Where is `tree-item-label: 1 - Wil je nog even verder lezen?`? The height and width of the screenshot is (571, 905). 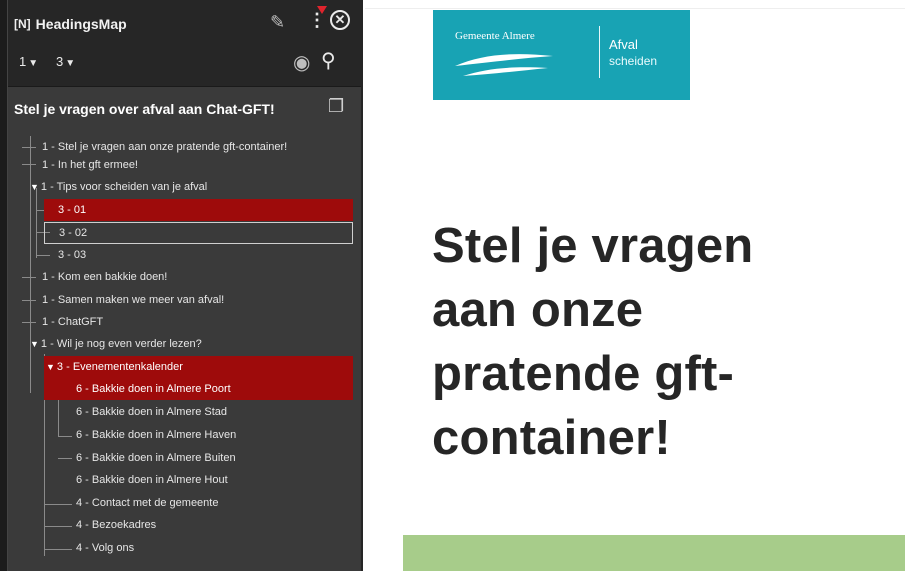 tree-item-label: 1 - Wil je nog even verder lezen? is located at coordinates (121, 344).